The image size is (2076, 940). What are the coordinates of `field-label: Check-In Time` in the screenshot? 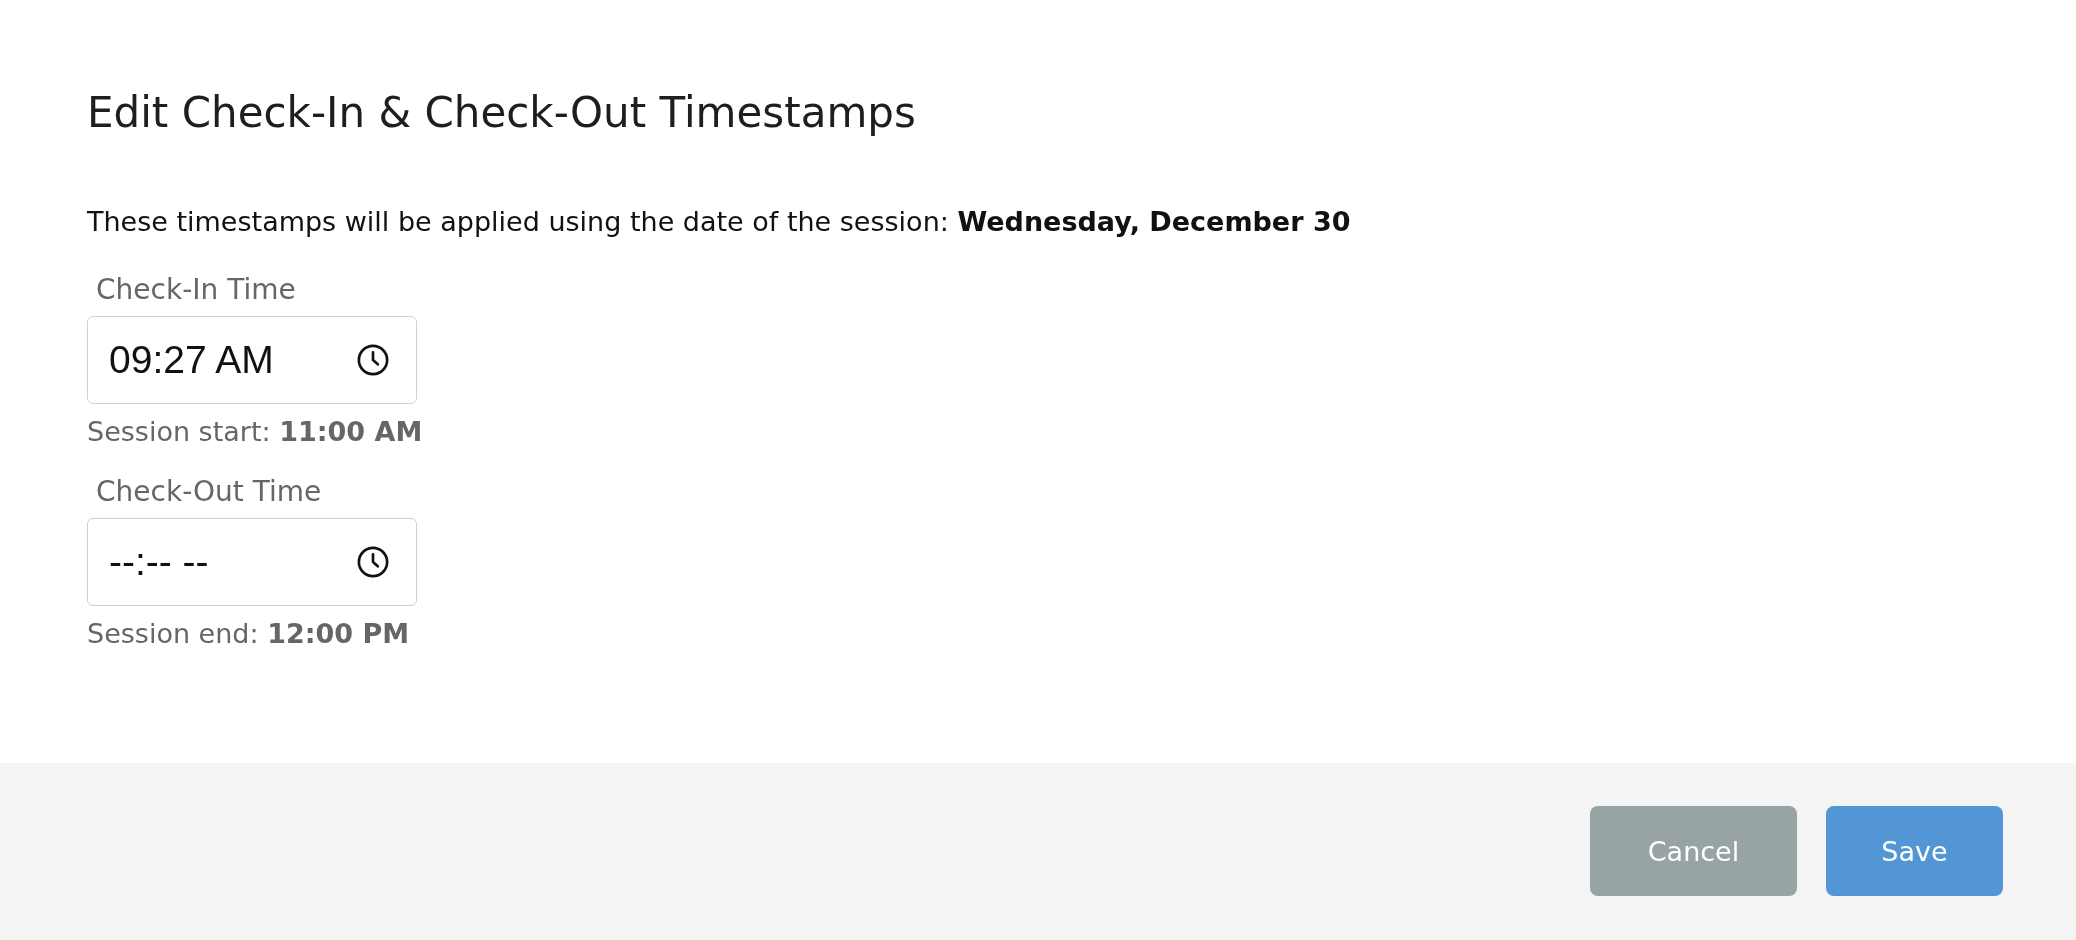 It's located at (195, 290).